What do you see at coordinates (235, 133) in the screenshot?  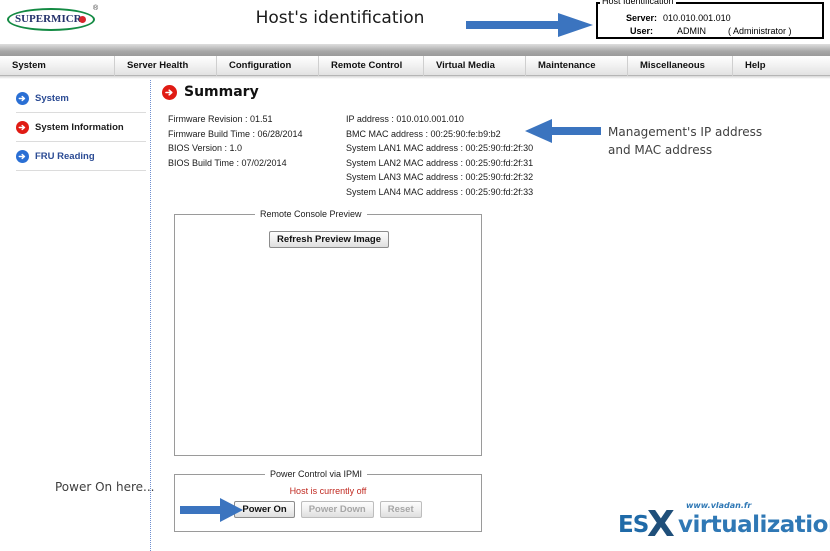 I see `firmware-info-line-1: Firmware Build Time : 06/28/2014` at bounding box center [235, 133].